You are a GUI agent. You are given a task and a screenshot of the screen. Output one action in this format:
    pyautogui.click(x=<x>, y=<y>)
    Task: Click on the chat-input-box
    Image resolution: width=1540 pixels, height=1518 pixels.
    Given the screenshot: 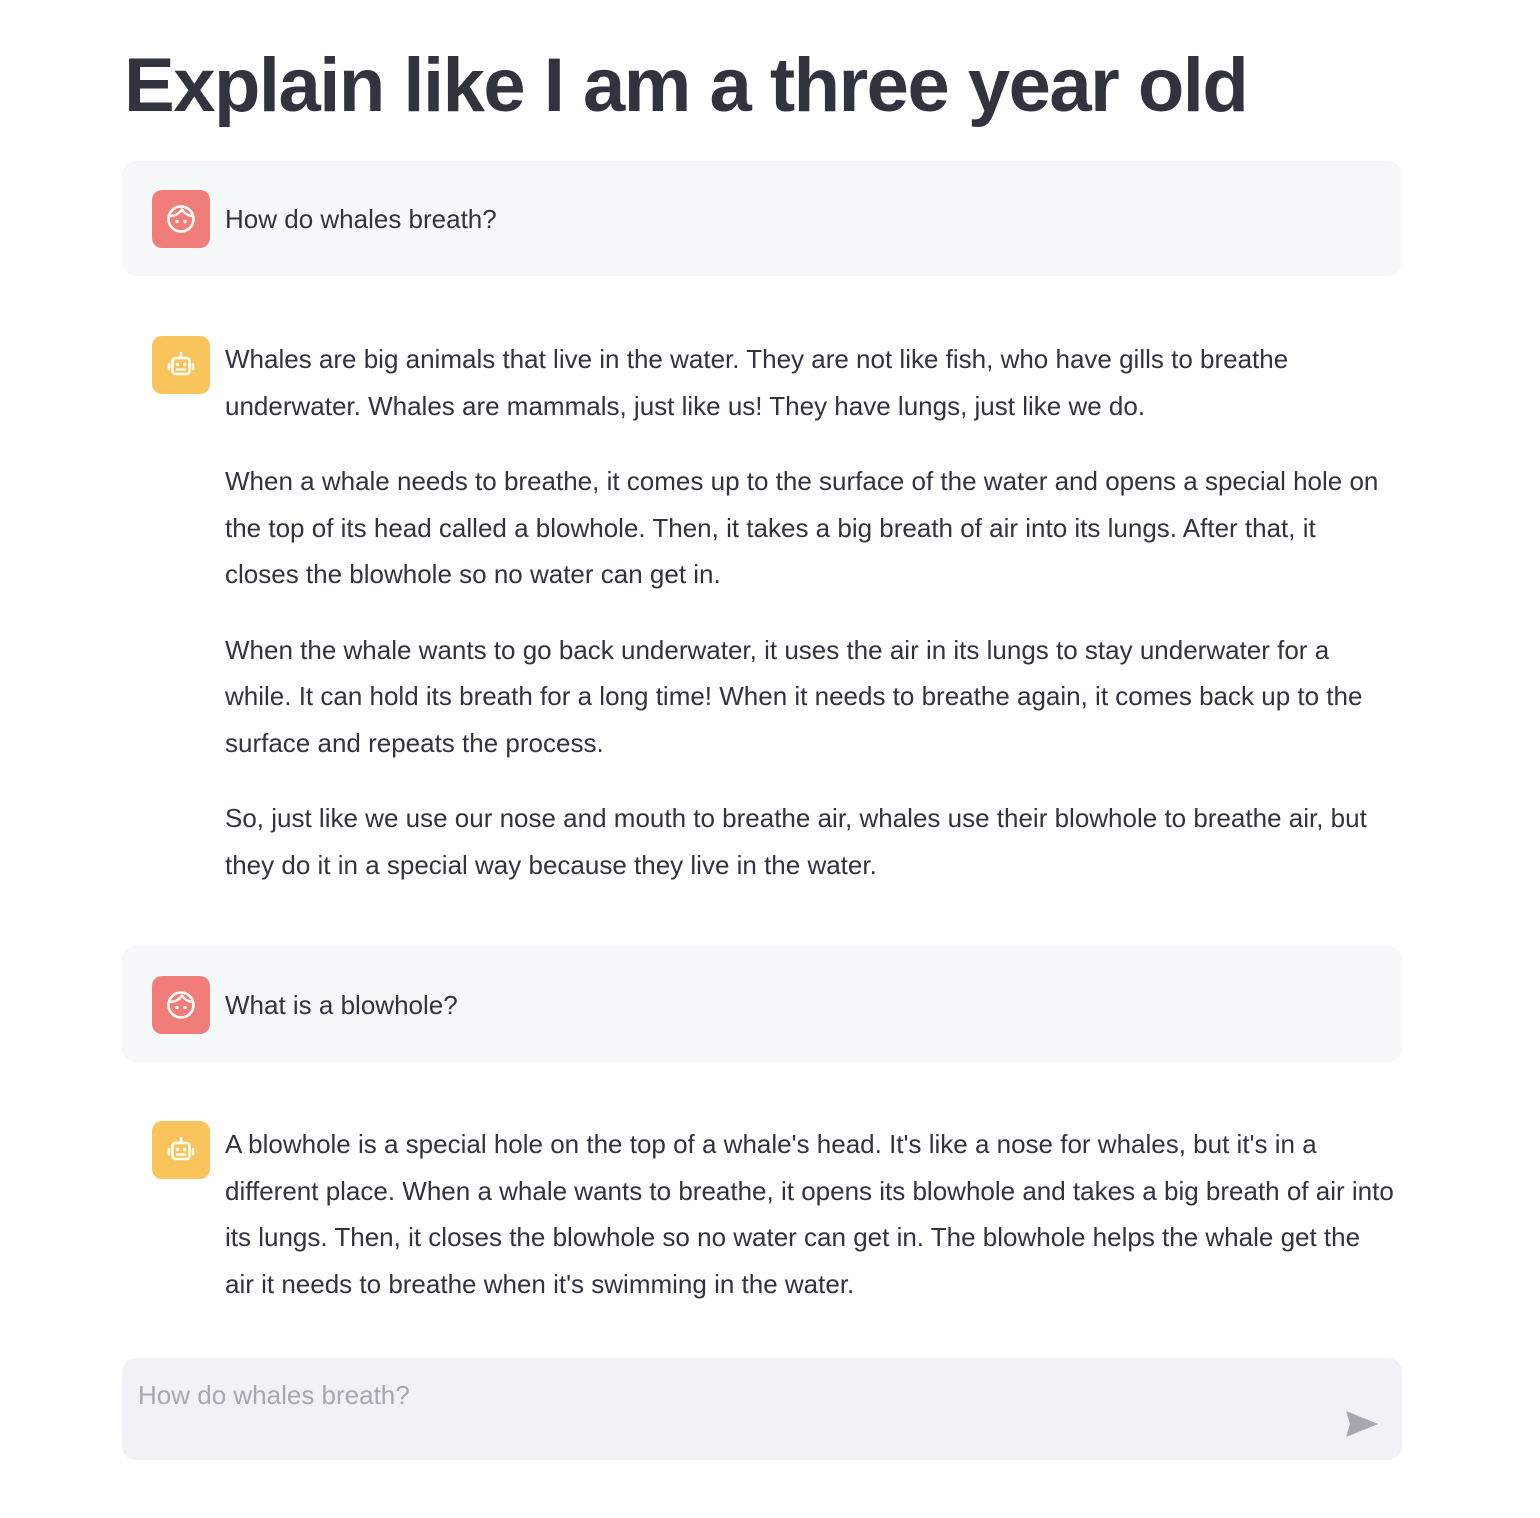 What is the action you would take?
    pyautogui.click(x=762, y=1409)
    